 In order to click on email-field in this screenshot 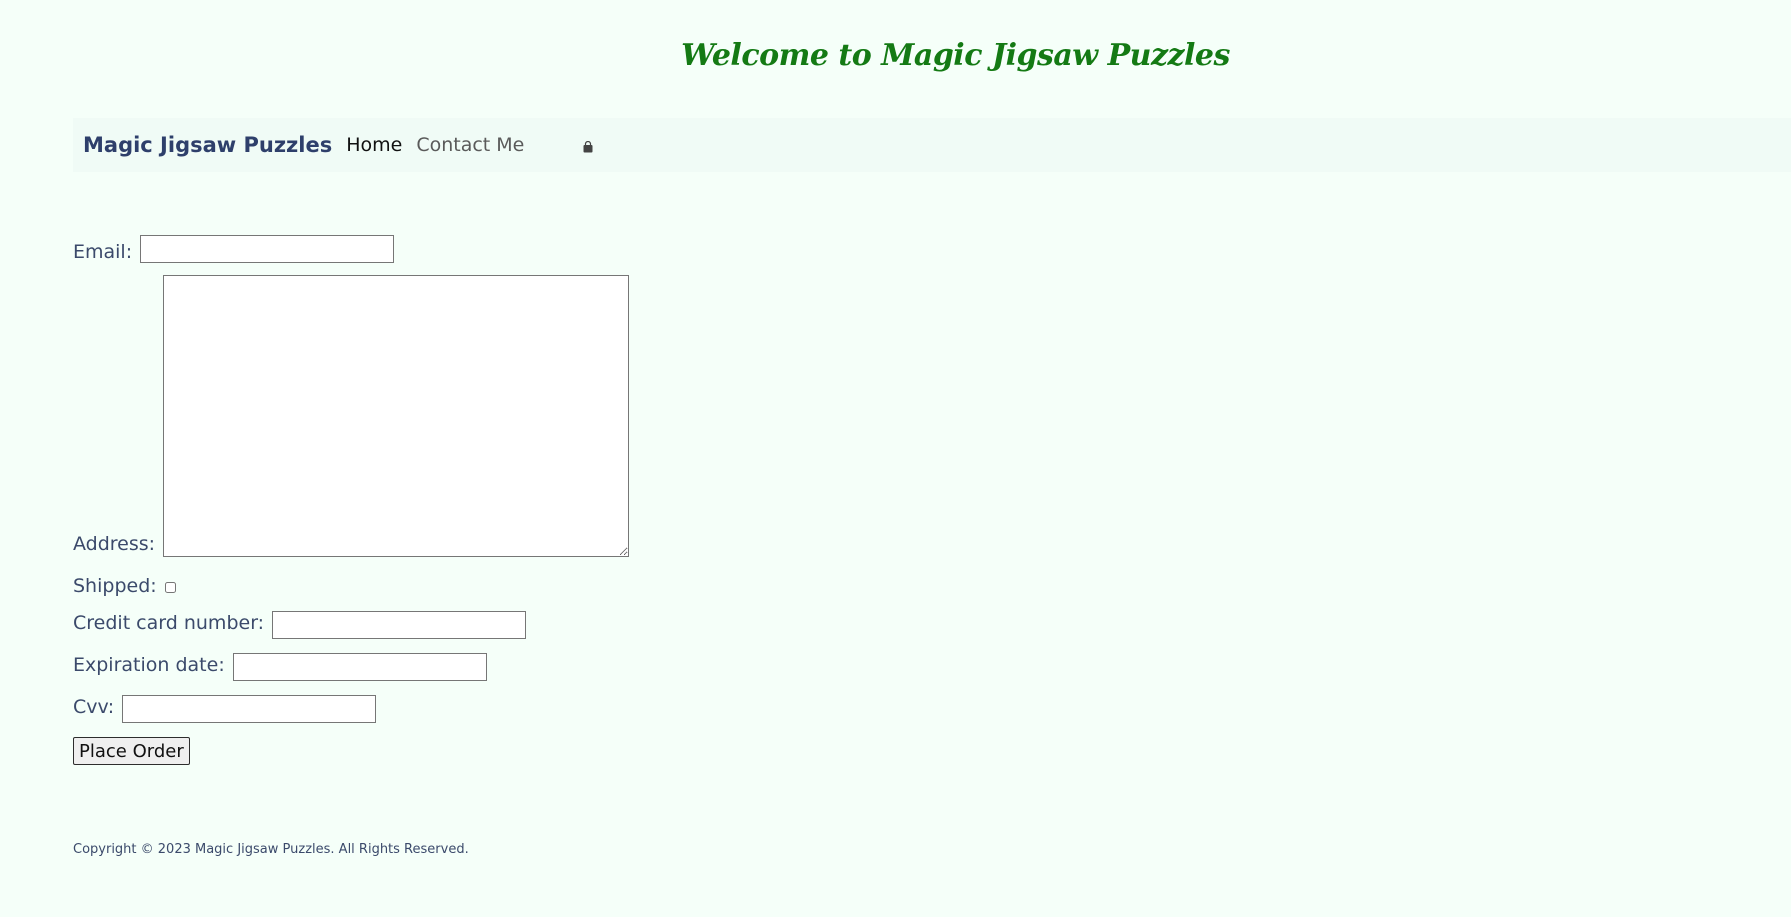, I will do `click(267, 249)`.